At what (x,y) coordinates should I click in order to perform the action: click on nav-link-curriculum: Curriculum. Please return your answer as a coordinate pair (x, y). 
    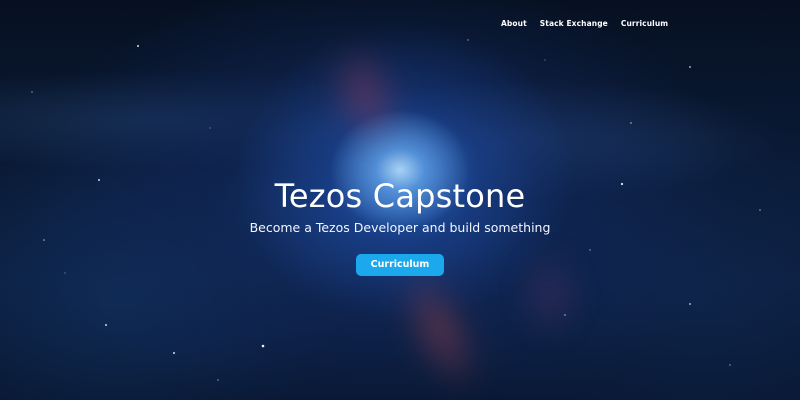
    Looking at the image, I should click on (644, 23).